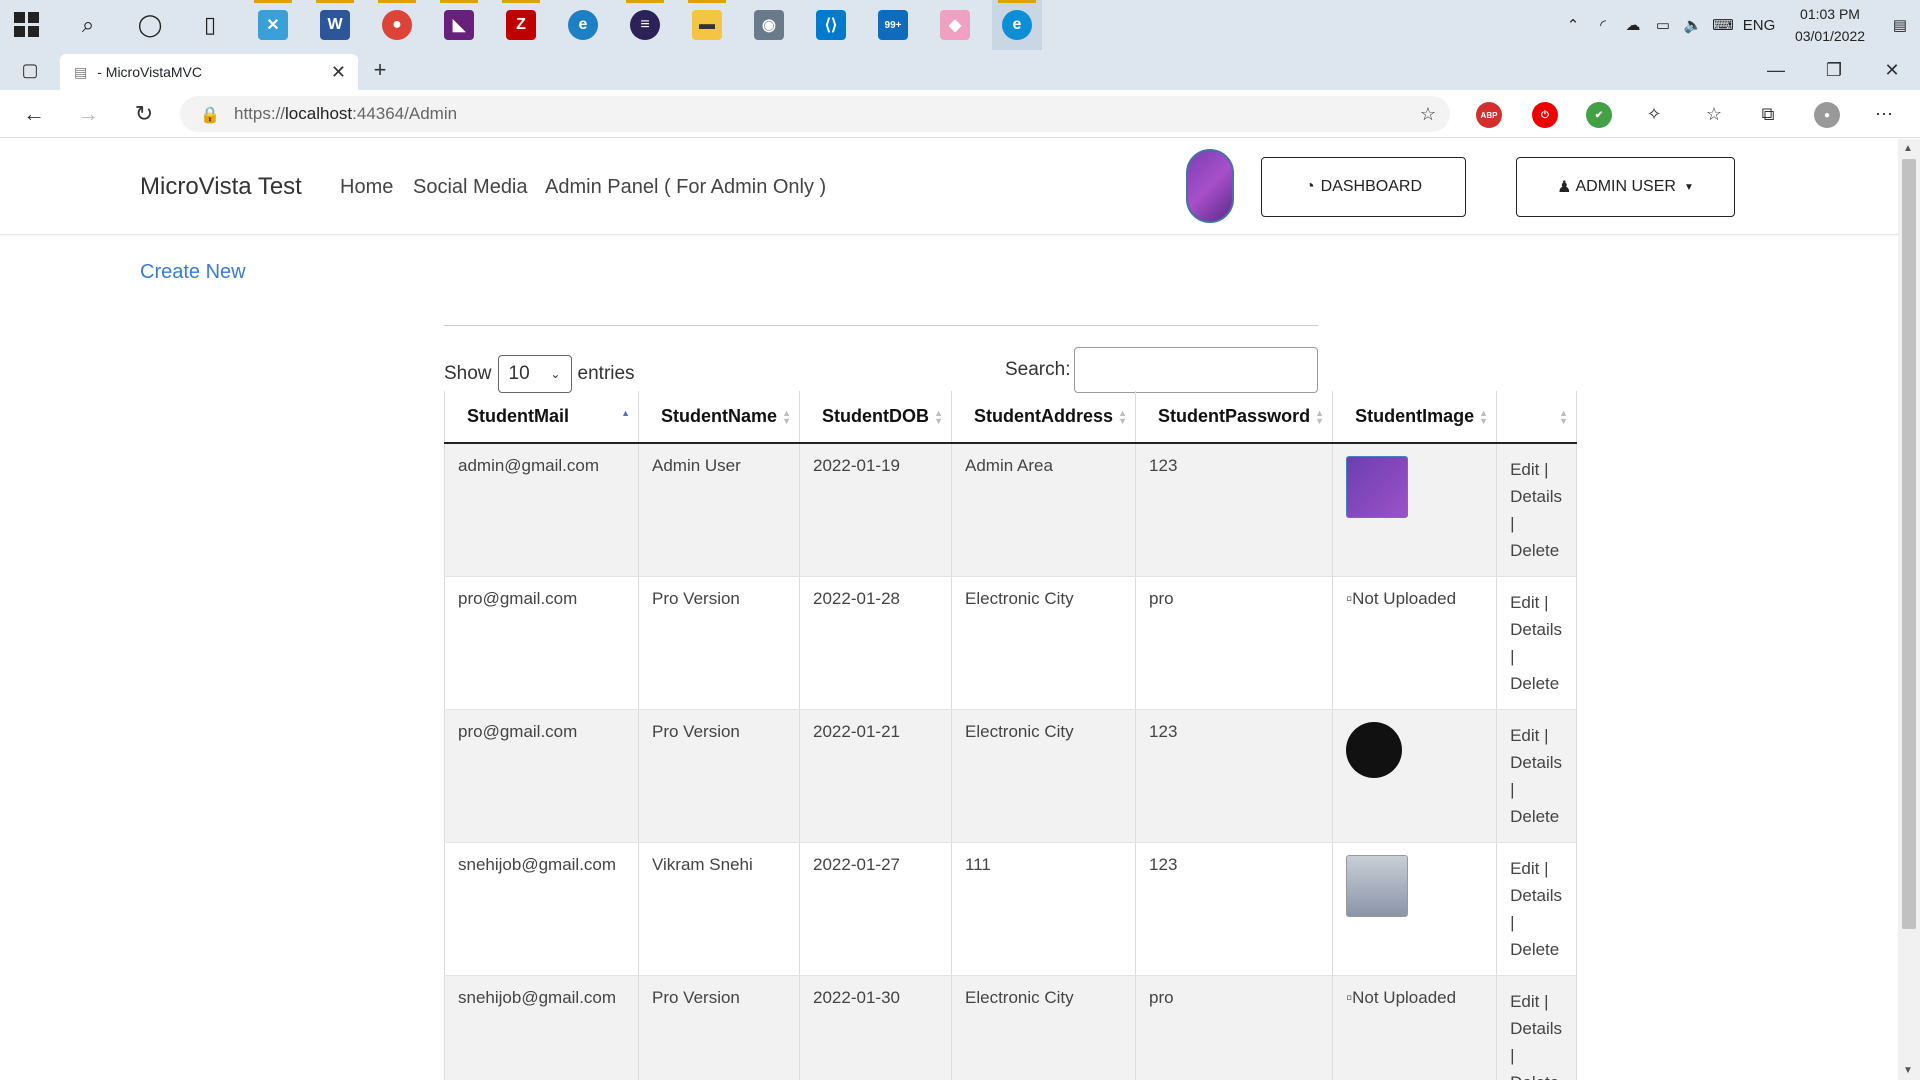  I want to click on filezilla-icon: Z, so click(521, 25).